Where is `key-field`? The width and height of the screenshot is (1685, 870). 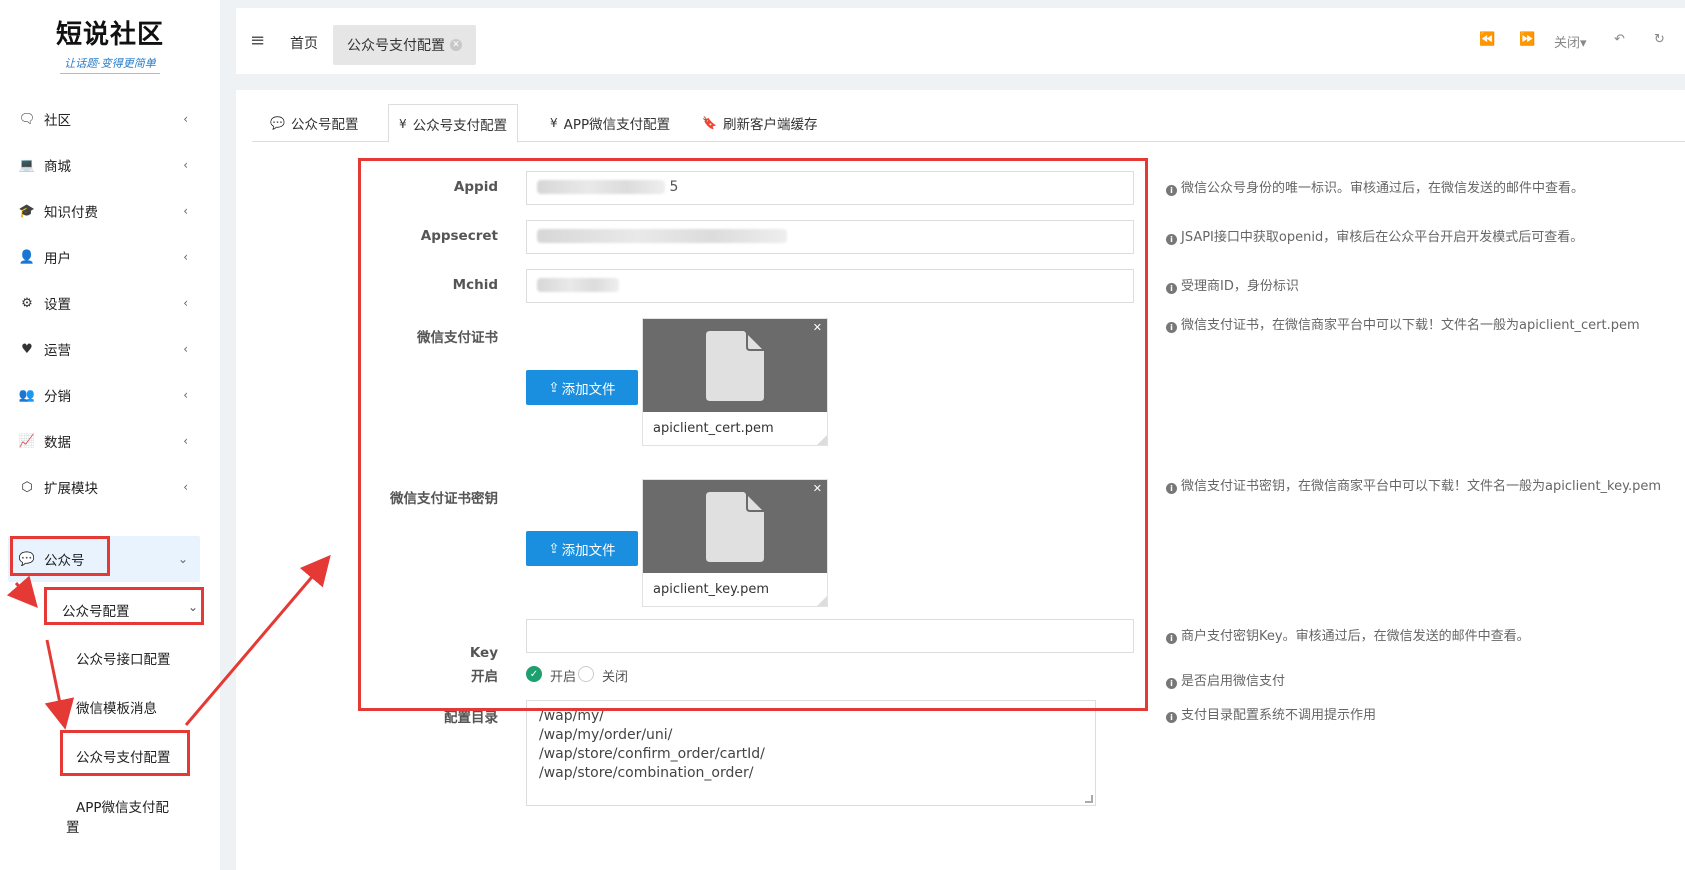 key-field is located at coordinates (830, 636).